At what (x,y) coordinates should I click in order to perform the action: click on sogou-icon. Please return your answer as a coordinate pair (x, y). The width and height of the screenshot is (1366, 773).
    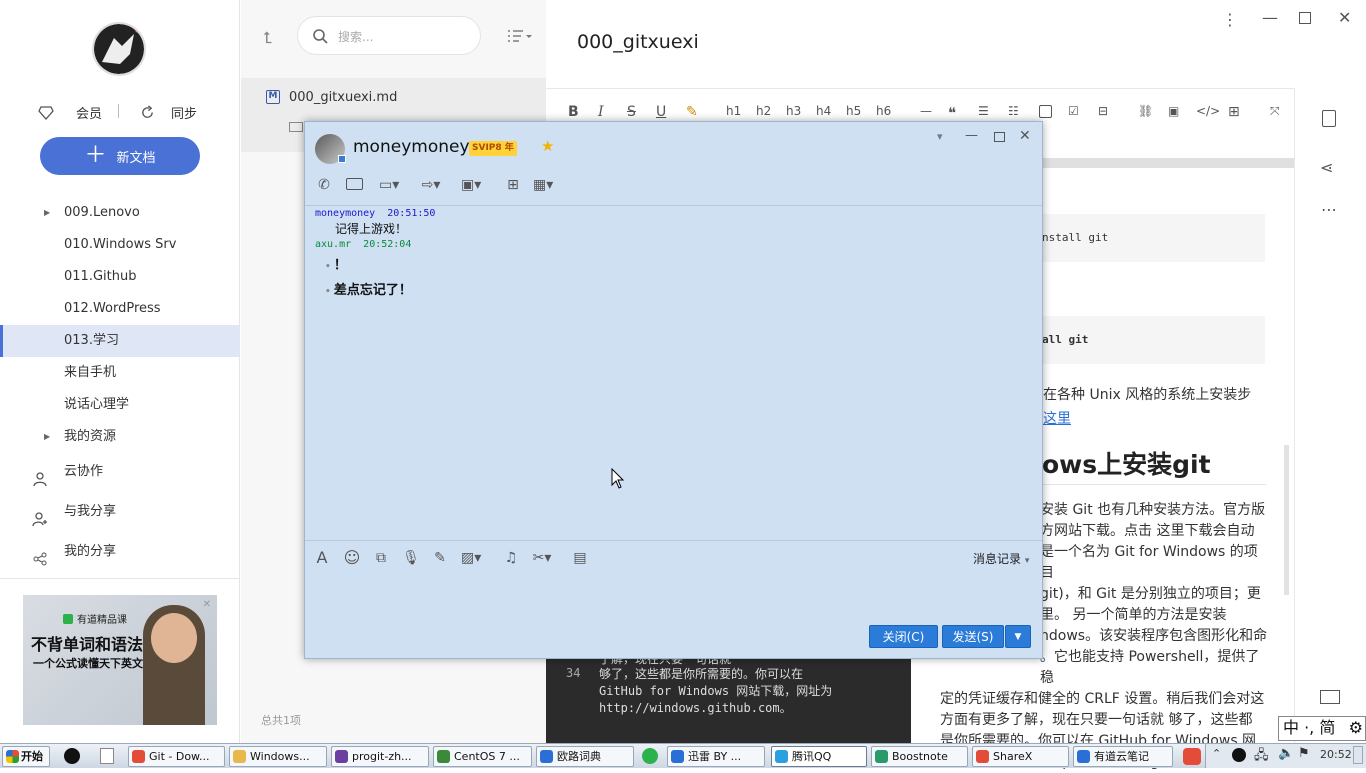
    Looking at the image, I should click on (1192, 756).